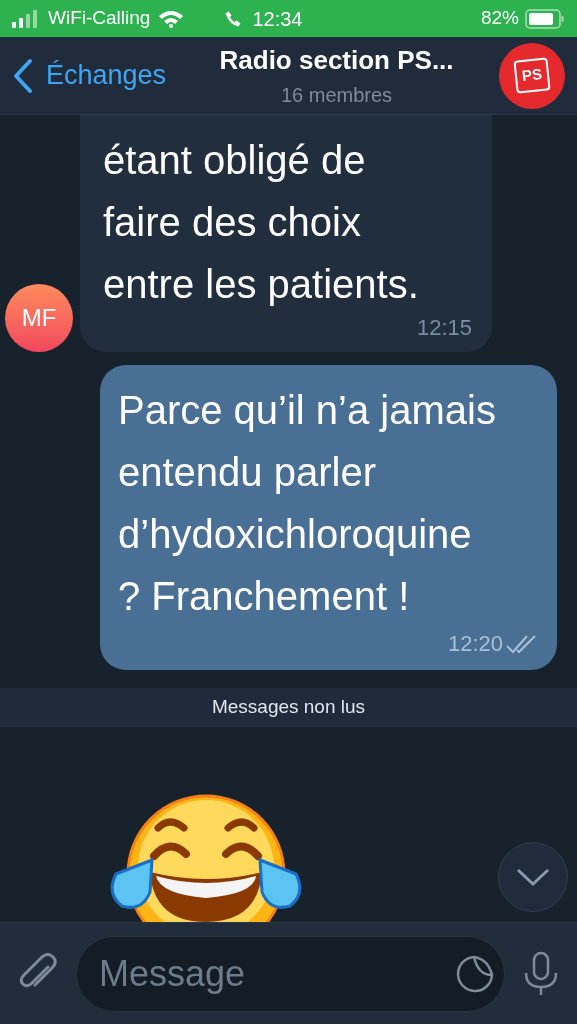  What do you see at coordinates (475, 973) in the screenshot?
I see `sticker-icon` at bounding box center [475, 973].